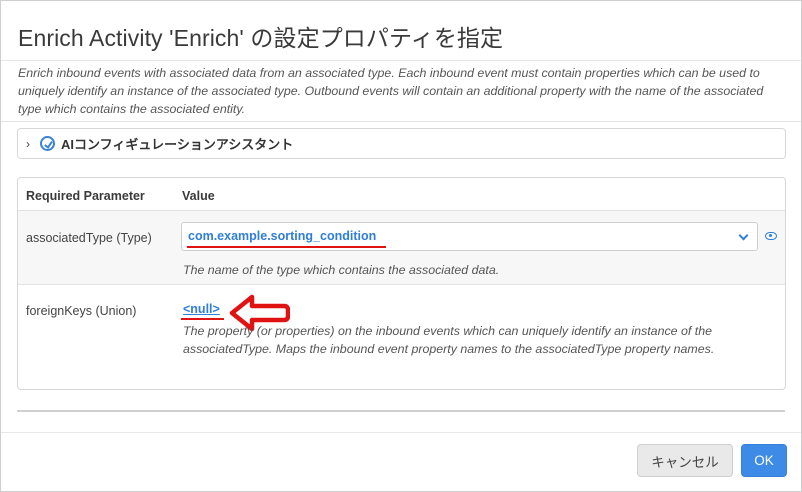 The height and width of the screenshot is (492, 802). Describe the element at coordinates (282, 236) in the screenshot. I see `associated-type-value: com.example.sorting_condition` at that location.